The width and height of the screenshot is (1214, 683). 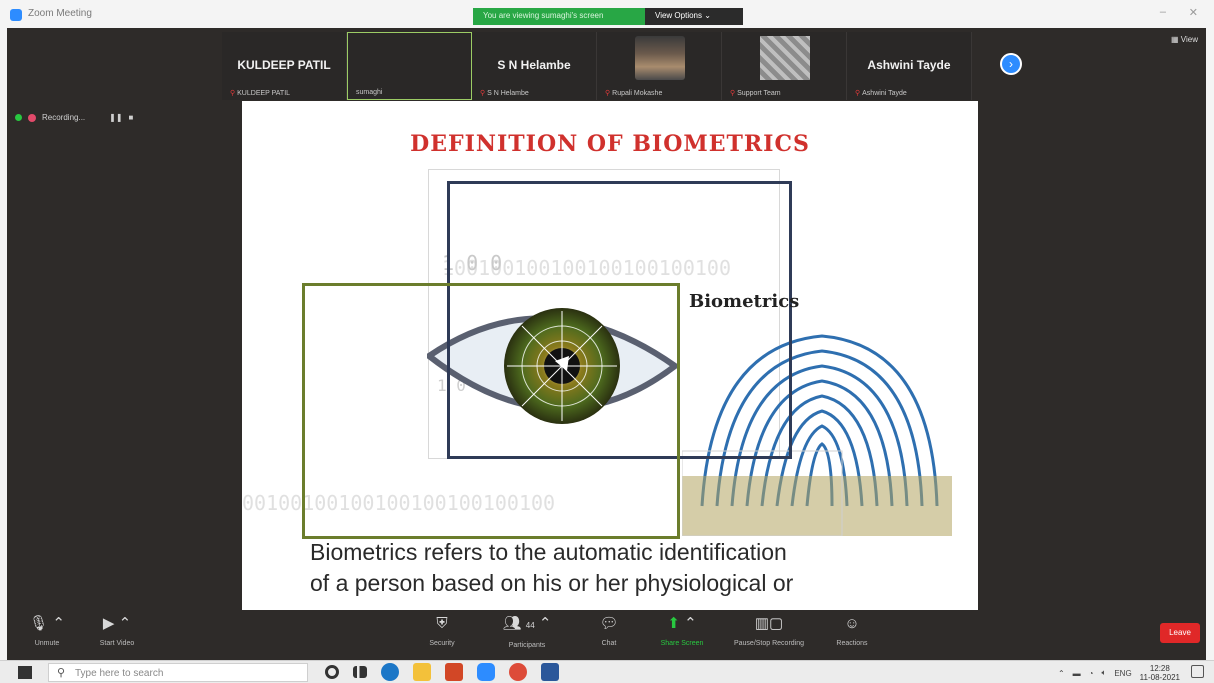 What do you see at coordinates (360, 672) in the screenshot?
I see `task-view-icon` at bounding box center [360, 672].